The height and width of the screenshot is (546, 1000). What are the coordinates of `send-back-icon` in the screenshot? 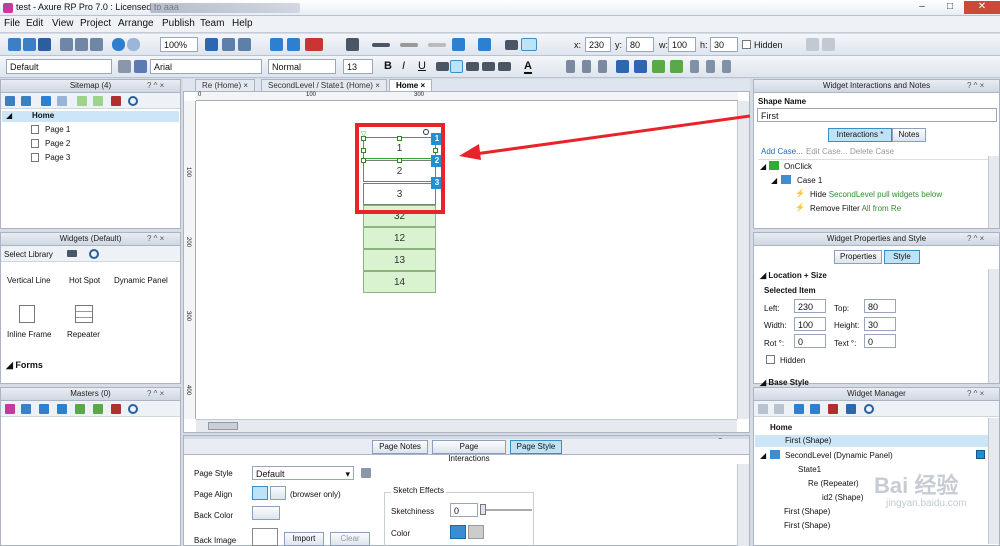 It's located at (710, 66).